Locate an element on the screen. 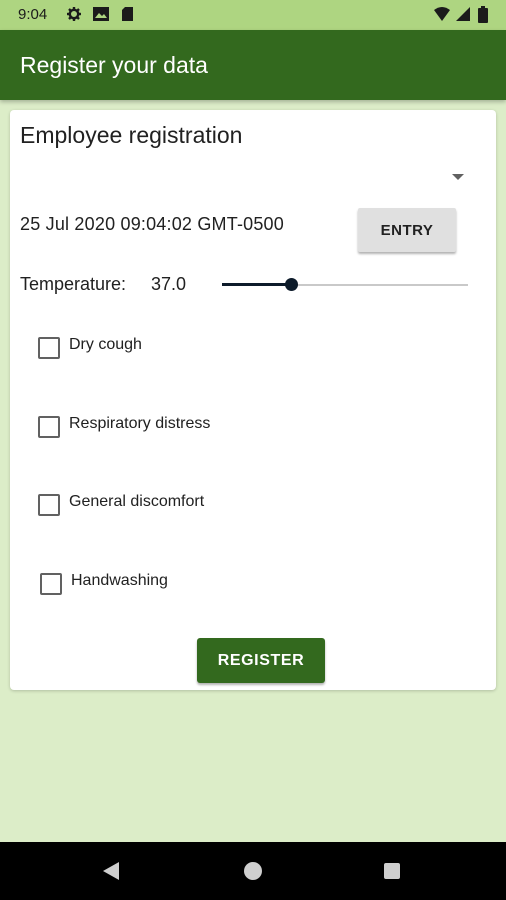 Image resolution: width=506 pixels, height=900 pixels. status-time: 9:04 is located at coordinates (33, 14).